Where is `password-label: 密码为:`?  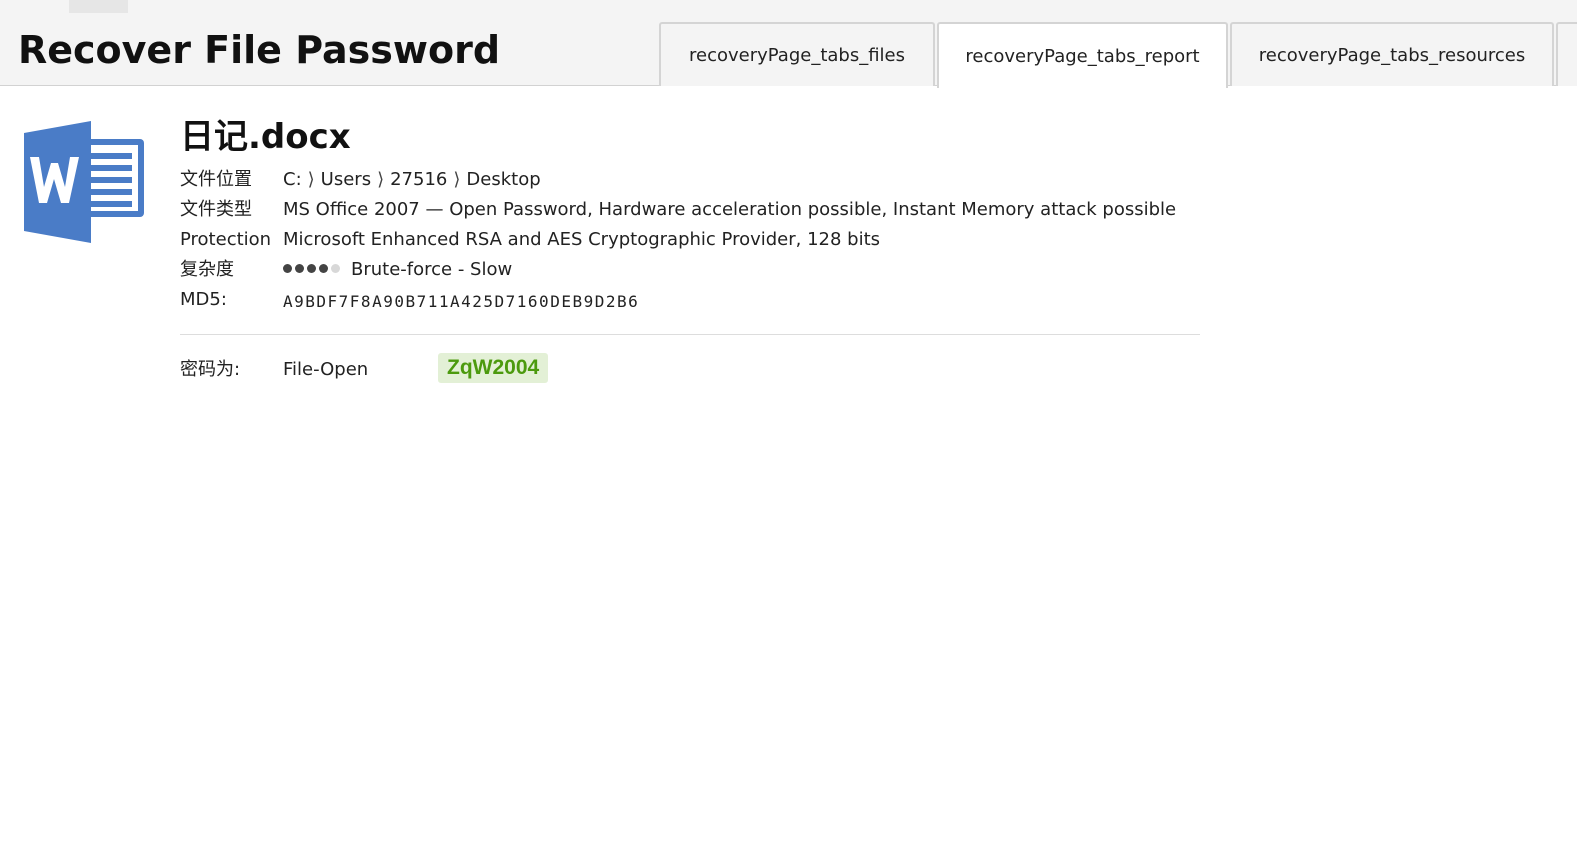
password-label: 密码为: is located at coordinates (210, 369).